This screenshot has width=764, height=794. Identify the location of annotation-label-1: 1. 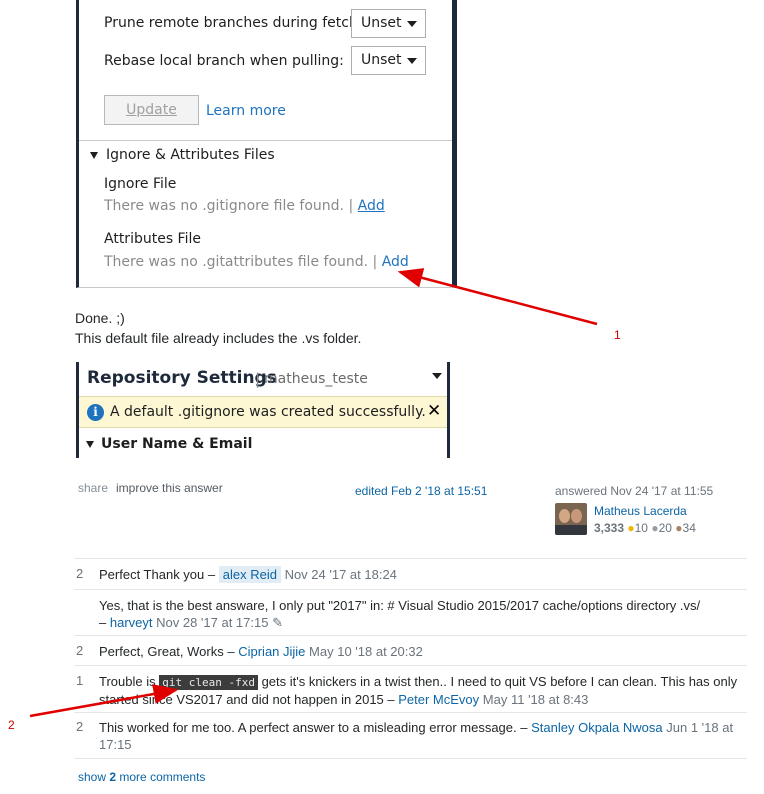
(617, 335).